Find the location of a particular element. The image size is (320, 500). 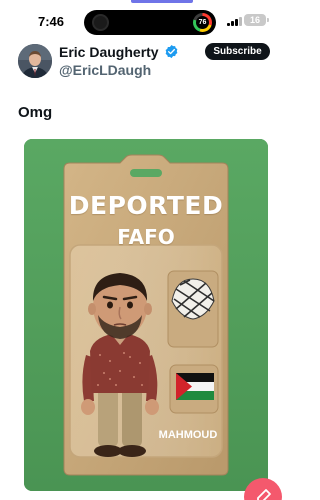

status-time: 7:46 is located at coordinates (51, 21).